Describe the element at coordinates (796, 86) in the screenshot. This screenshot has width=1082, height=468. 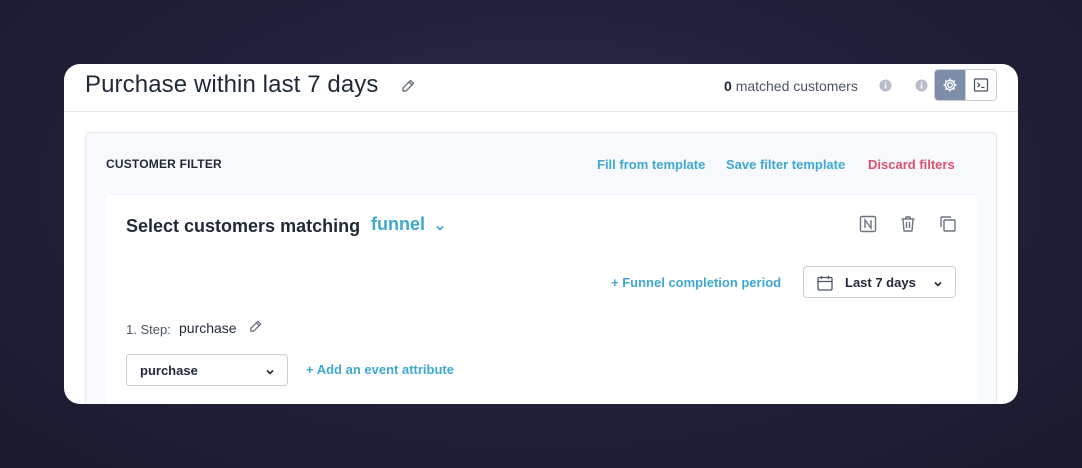
I see `matched-label: matched customers` at that location.